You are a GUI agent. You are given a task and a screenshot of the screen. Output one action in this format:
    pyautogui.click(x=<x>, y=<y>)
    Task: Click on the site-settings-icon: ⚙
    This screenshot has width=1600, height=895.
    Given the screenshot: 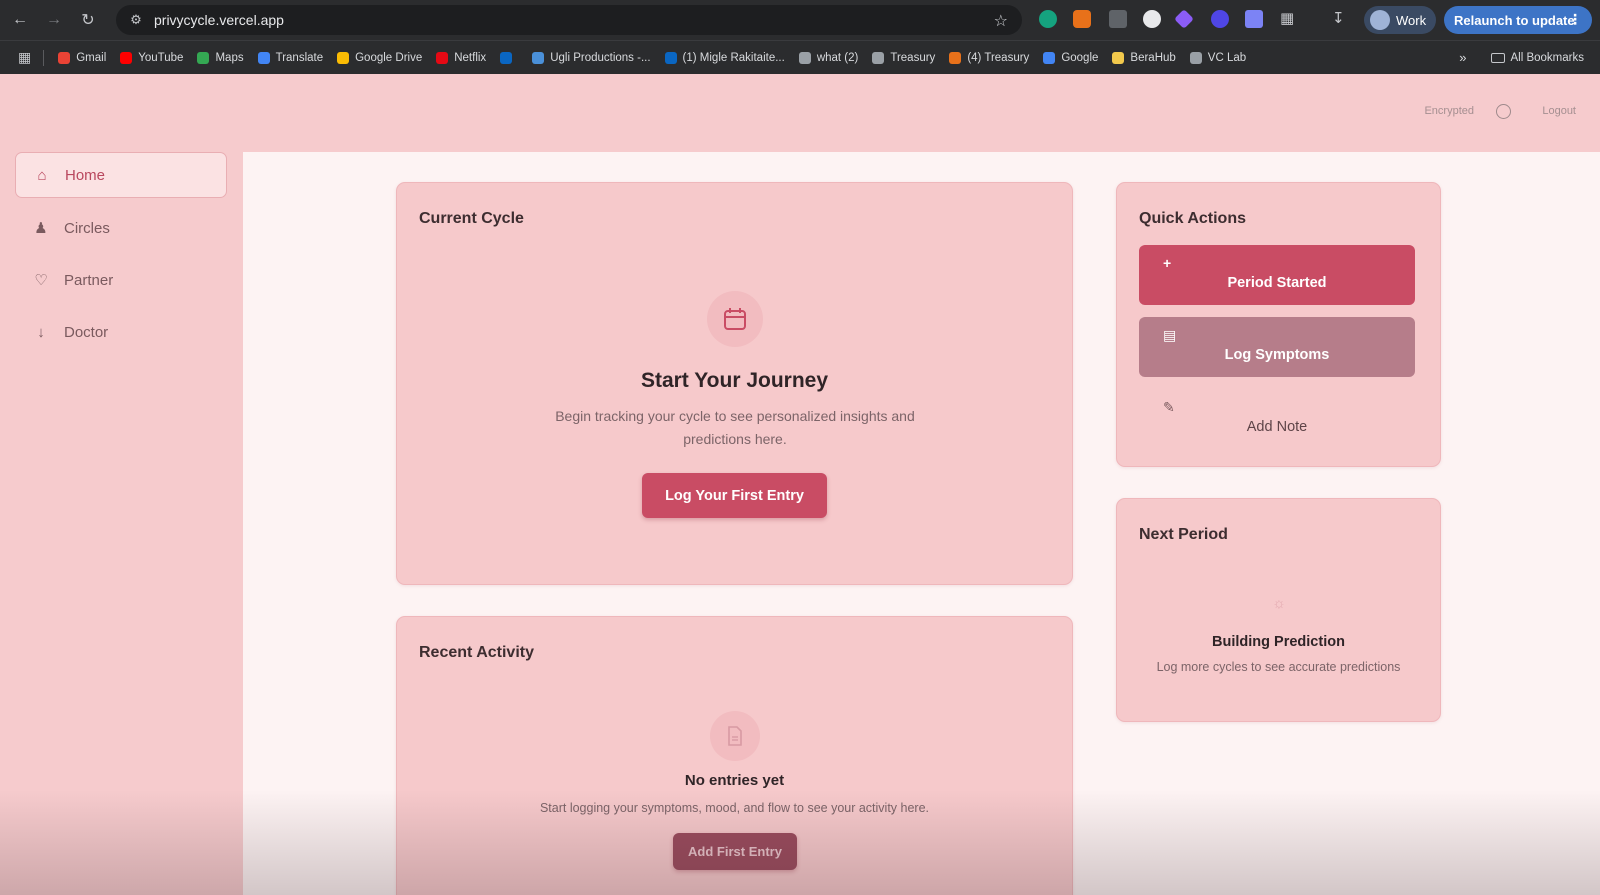 What is the action you would take?
    pyautogui.click(x=136, y=20)
    